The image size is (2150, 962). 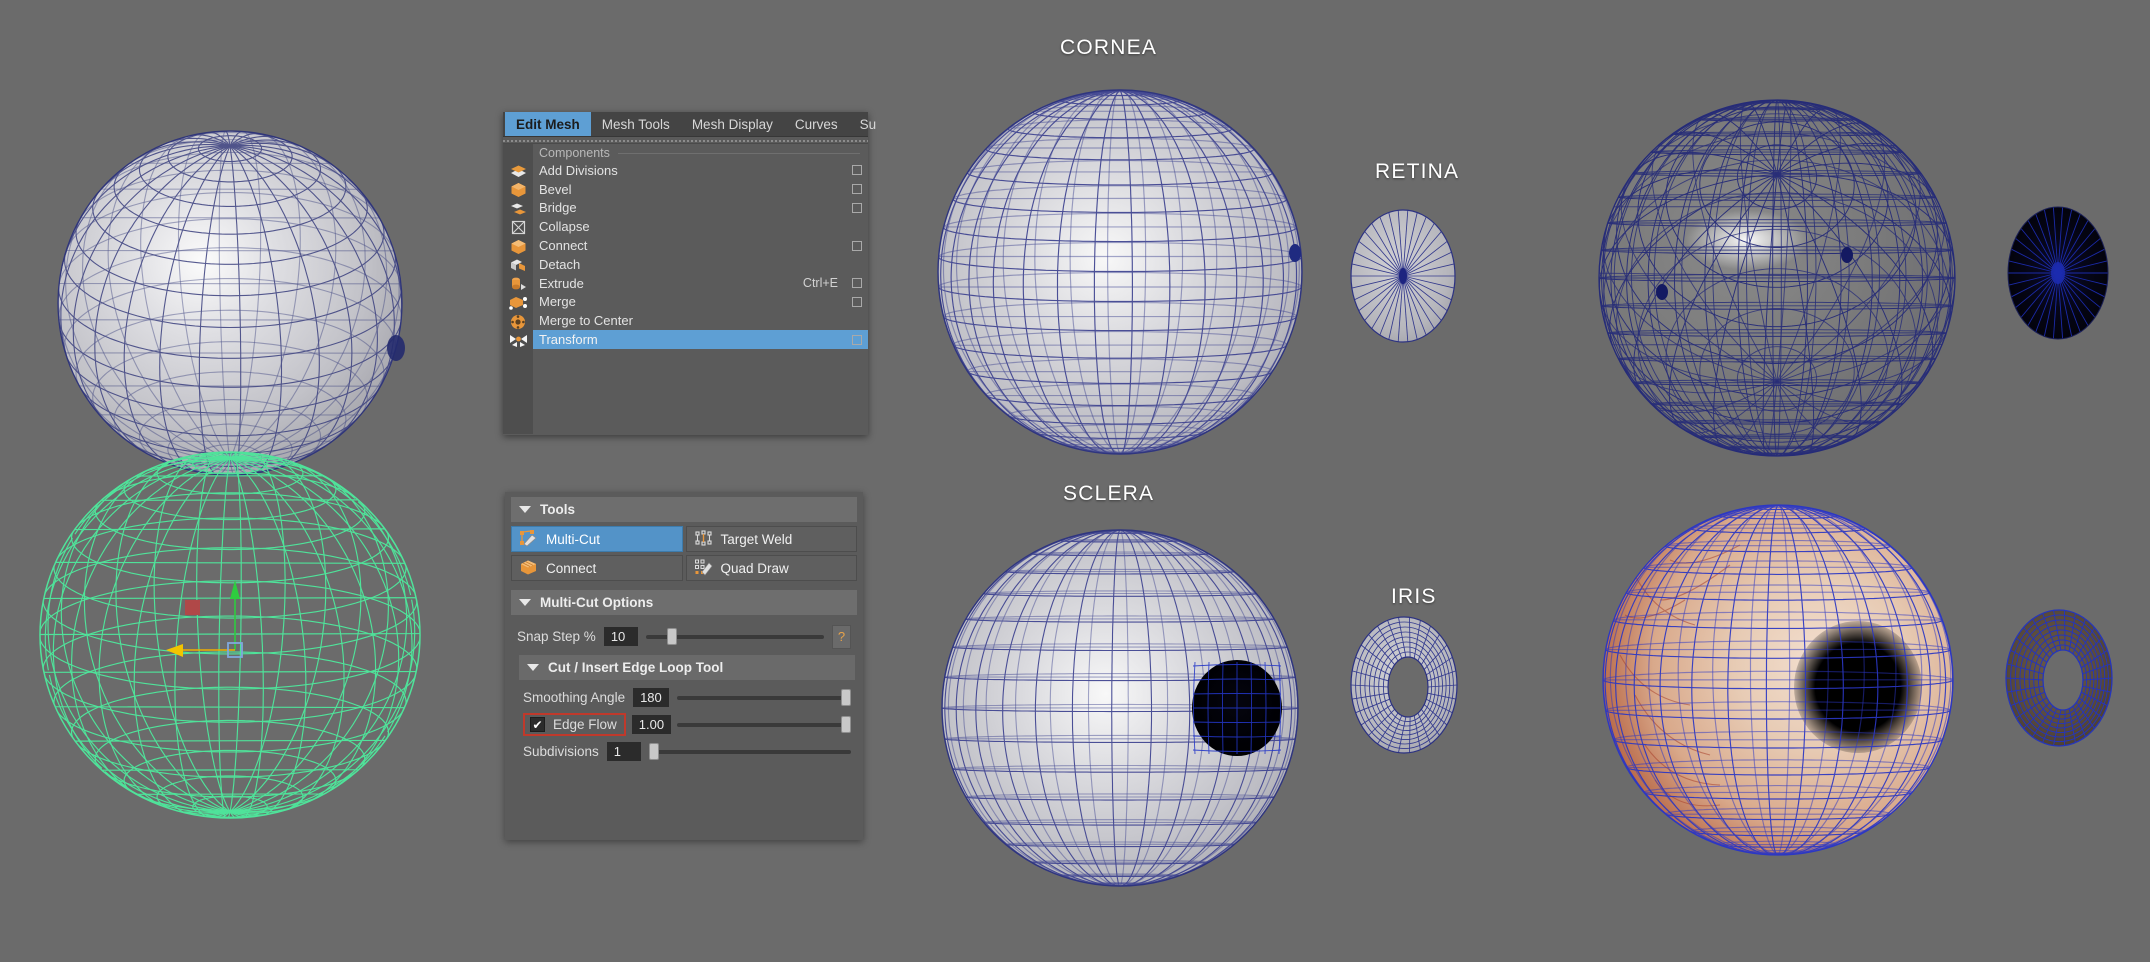 I want to click on edge-flow-slider, so click(x=764, y=724).